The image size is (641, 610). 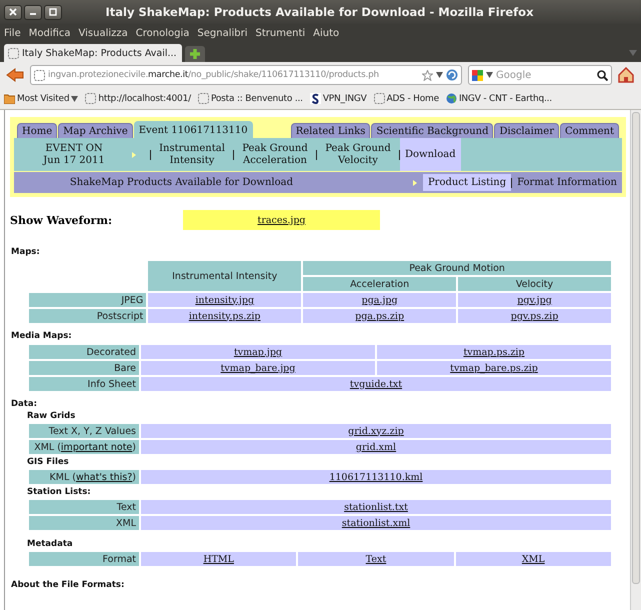 I want to click on site-tab: Home, so click(x=37, y=130).